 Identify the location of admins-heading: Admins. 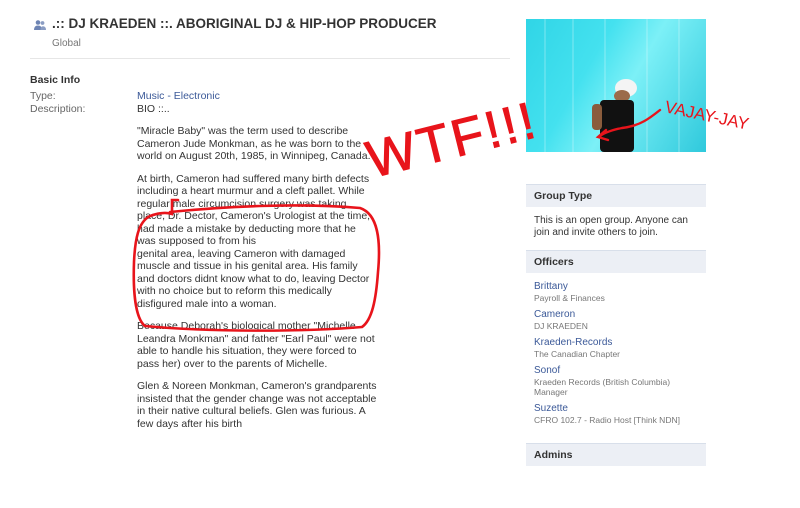
(616, 455).